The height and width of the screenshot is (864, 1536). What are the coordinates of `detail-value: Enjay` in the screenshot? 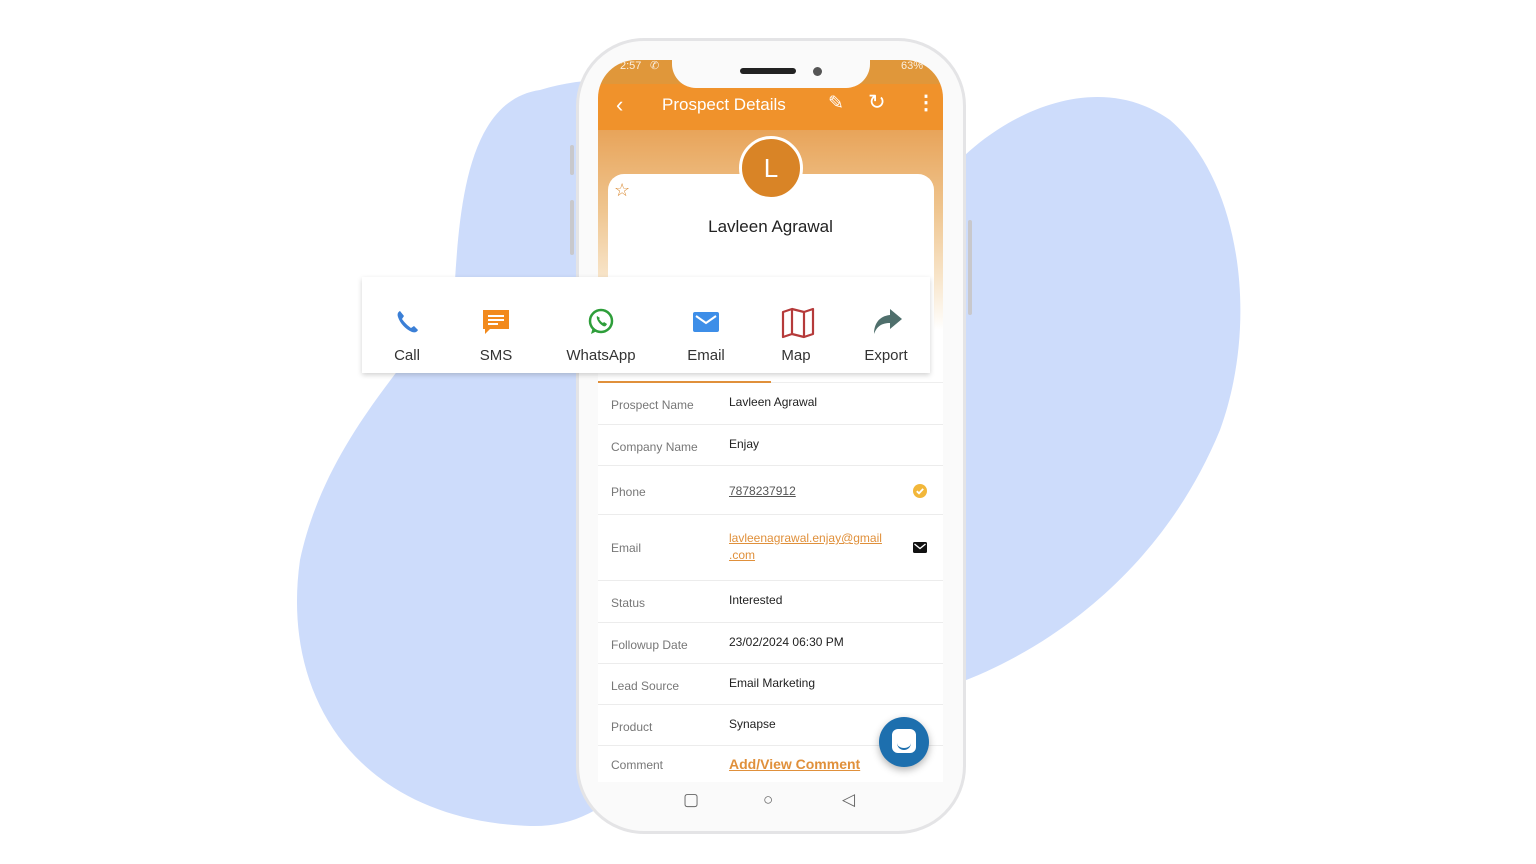 It's located at (744, 444).